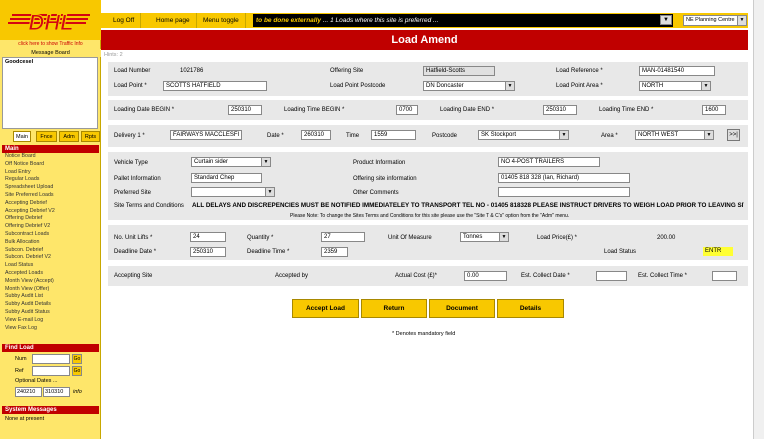 Image resolution: width=764 pixels, height=439 pixels. Describe the element at coordinates (50, 266) in the screenshot. I see `menu-item: Load Status` at that location.